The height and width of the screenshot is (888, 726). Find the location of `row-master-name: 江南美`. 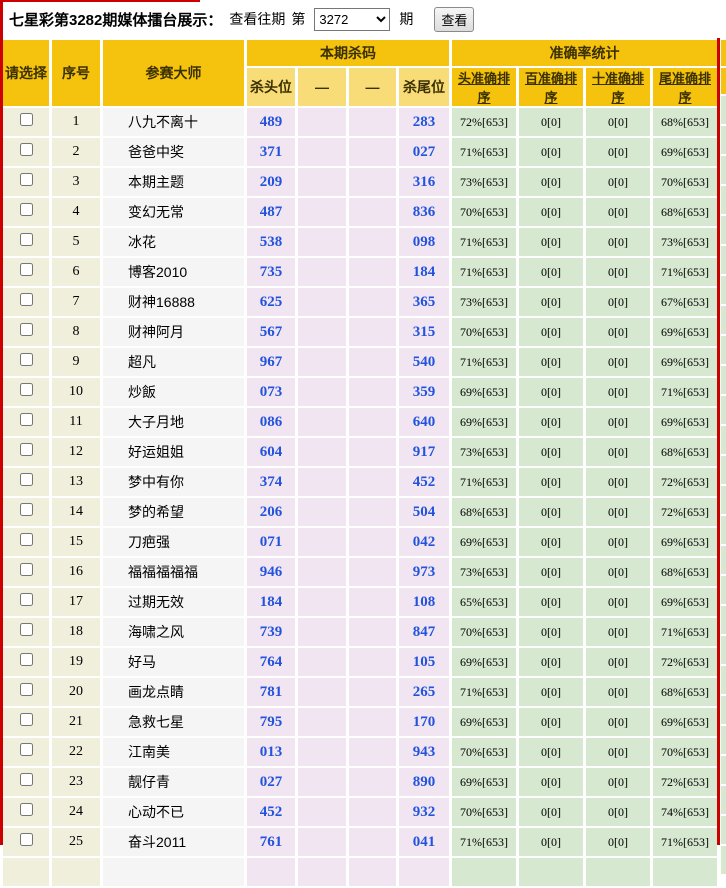

row-master-name: 江南美 is located at coordinates (173, 752).